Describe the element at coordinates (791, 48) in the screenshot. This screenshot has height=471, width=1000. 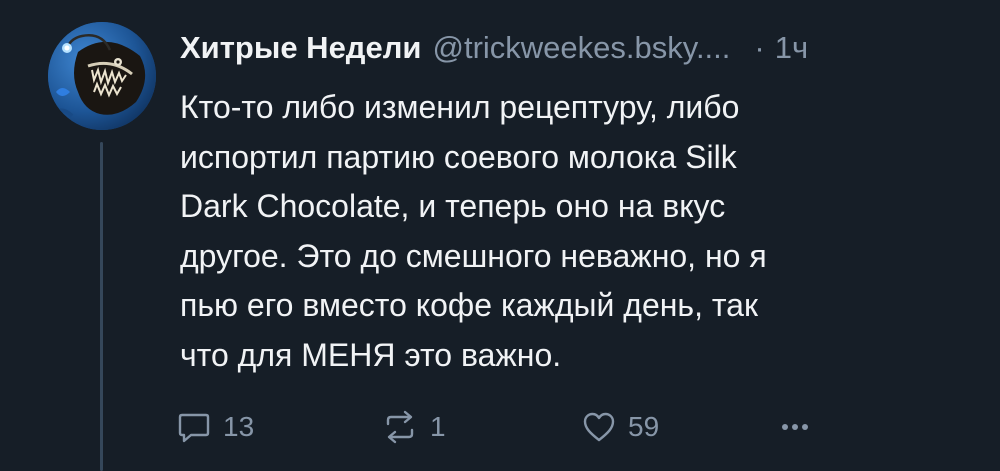
I see `post-timestamp: 1ч` at that location.